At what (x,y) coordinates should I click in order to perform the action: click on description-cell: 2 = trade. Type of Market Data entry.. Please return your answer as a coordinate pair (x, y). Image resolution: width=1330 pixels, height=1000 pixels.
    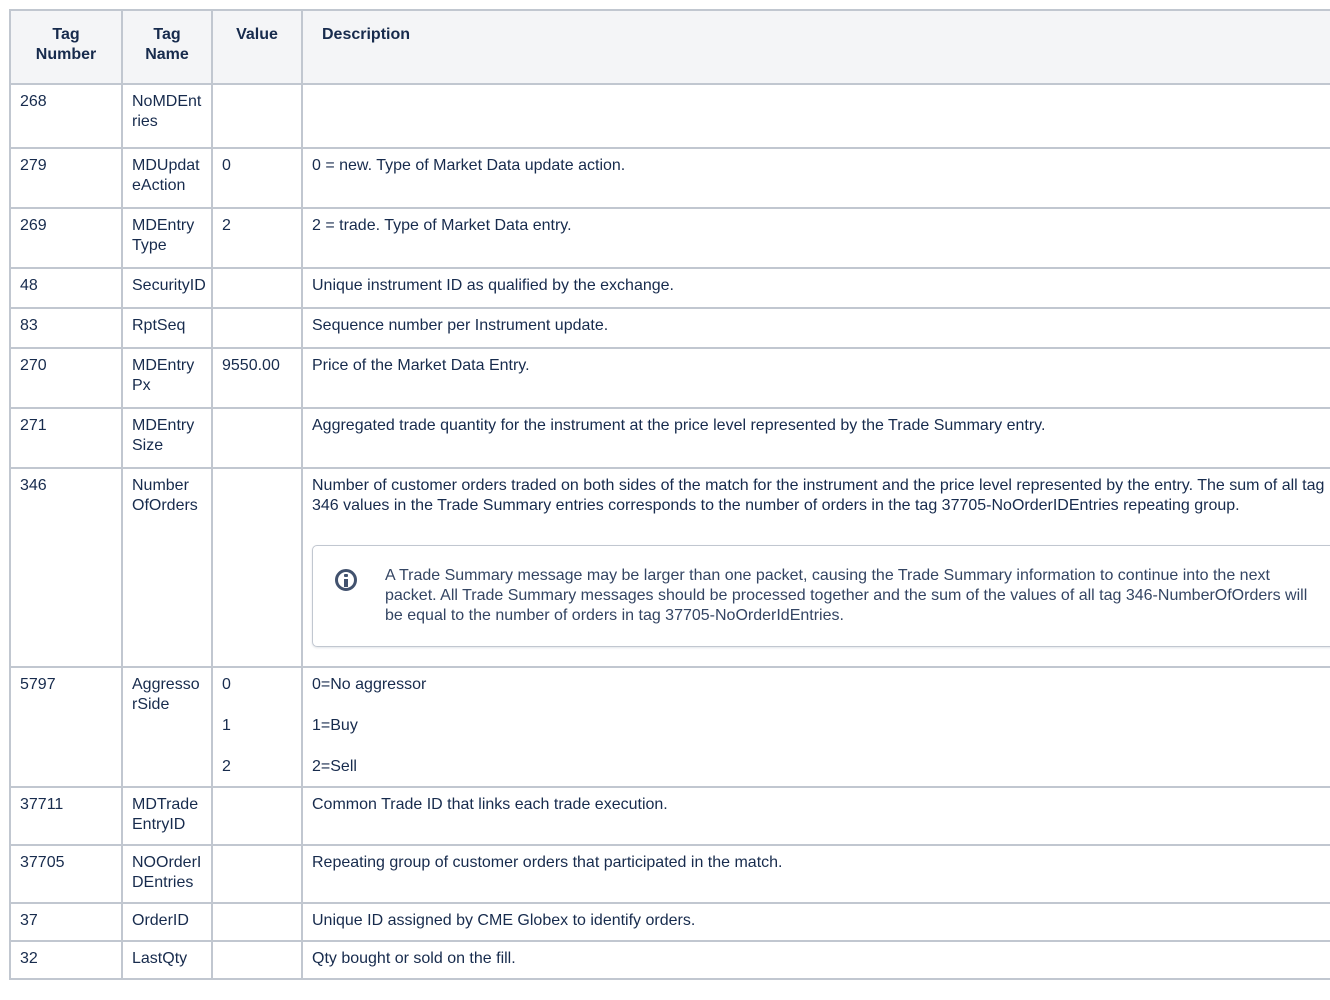
    Looking at the image, I should click on (815, 238).